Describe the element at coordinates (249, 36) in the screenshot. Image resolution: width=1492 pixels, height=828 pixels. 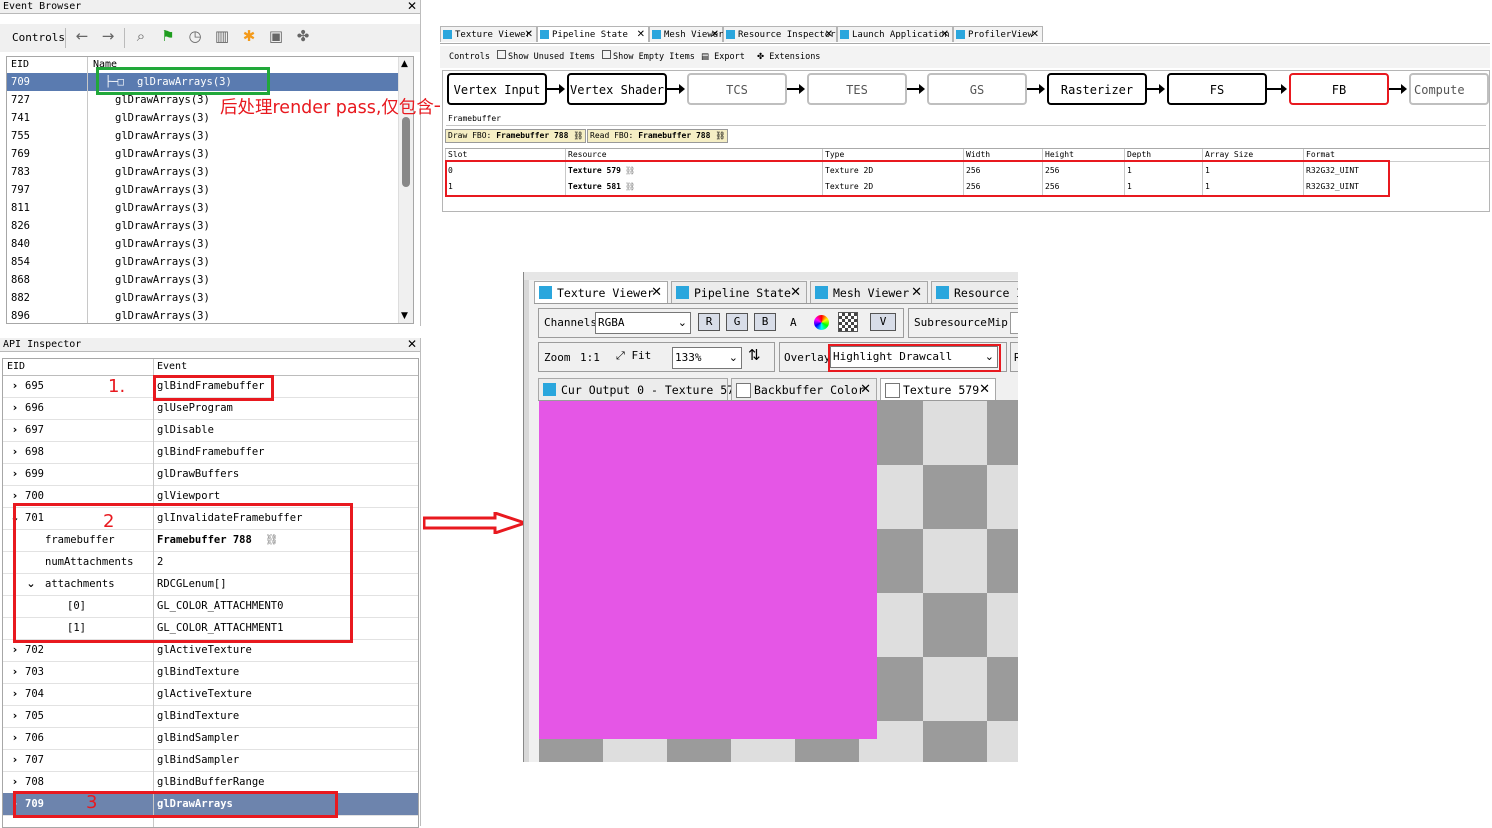
I see `star-icon: ✱` at that location.